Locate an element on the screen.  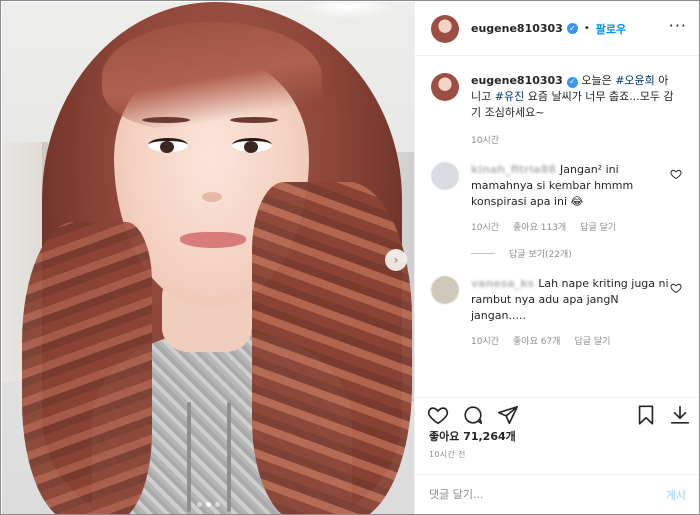
avatar is located at coordinates (445, 28).